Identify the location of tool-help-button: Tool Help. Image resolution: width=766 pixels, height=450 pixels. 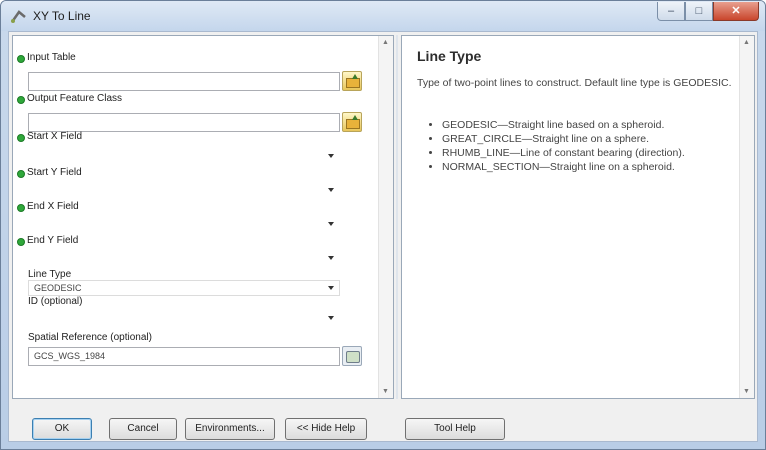
(455, 429).